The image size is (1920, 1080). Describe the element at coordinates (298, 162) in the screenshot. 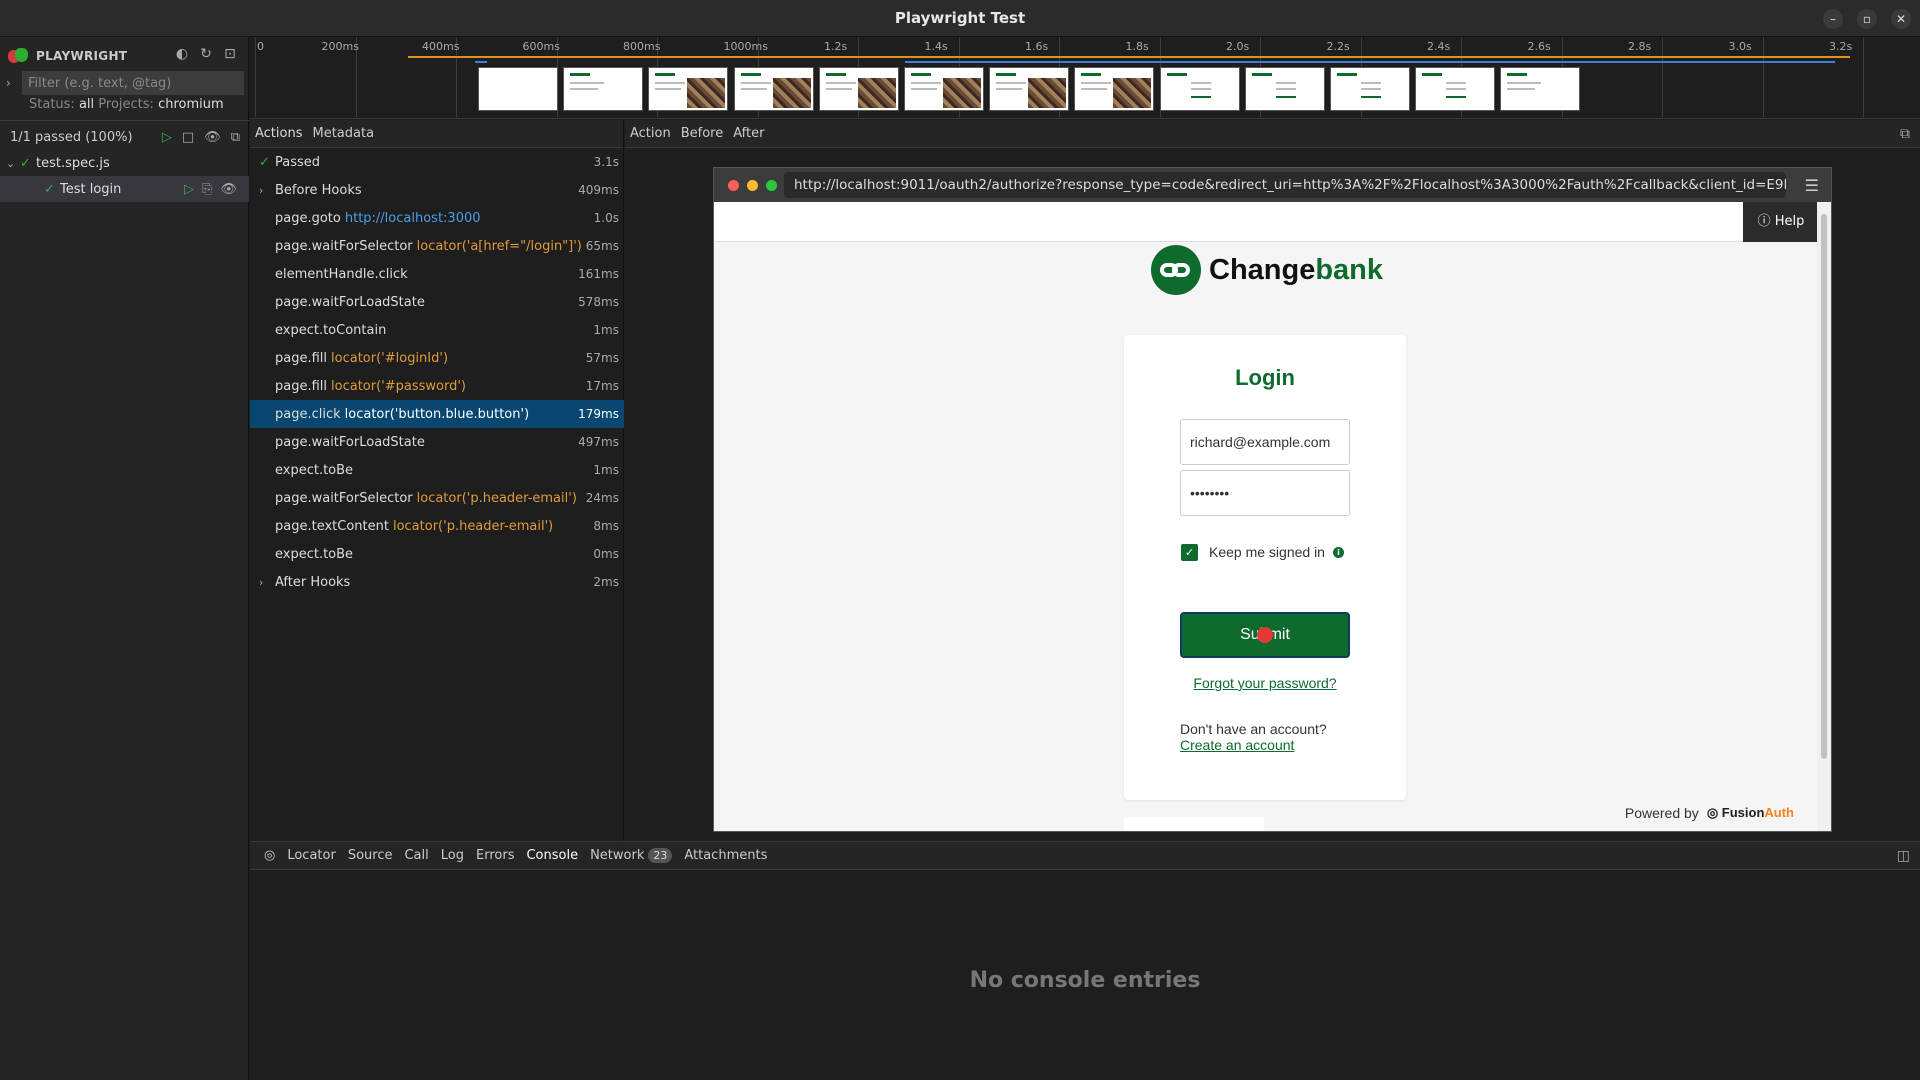

I see `action-name: Passed` at that location.